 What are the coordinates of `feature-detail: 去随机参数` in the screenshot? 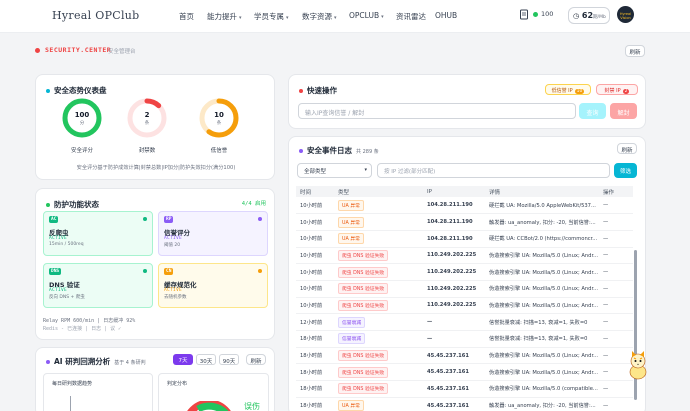 It's located at (175, 297).